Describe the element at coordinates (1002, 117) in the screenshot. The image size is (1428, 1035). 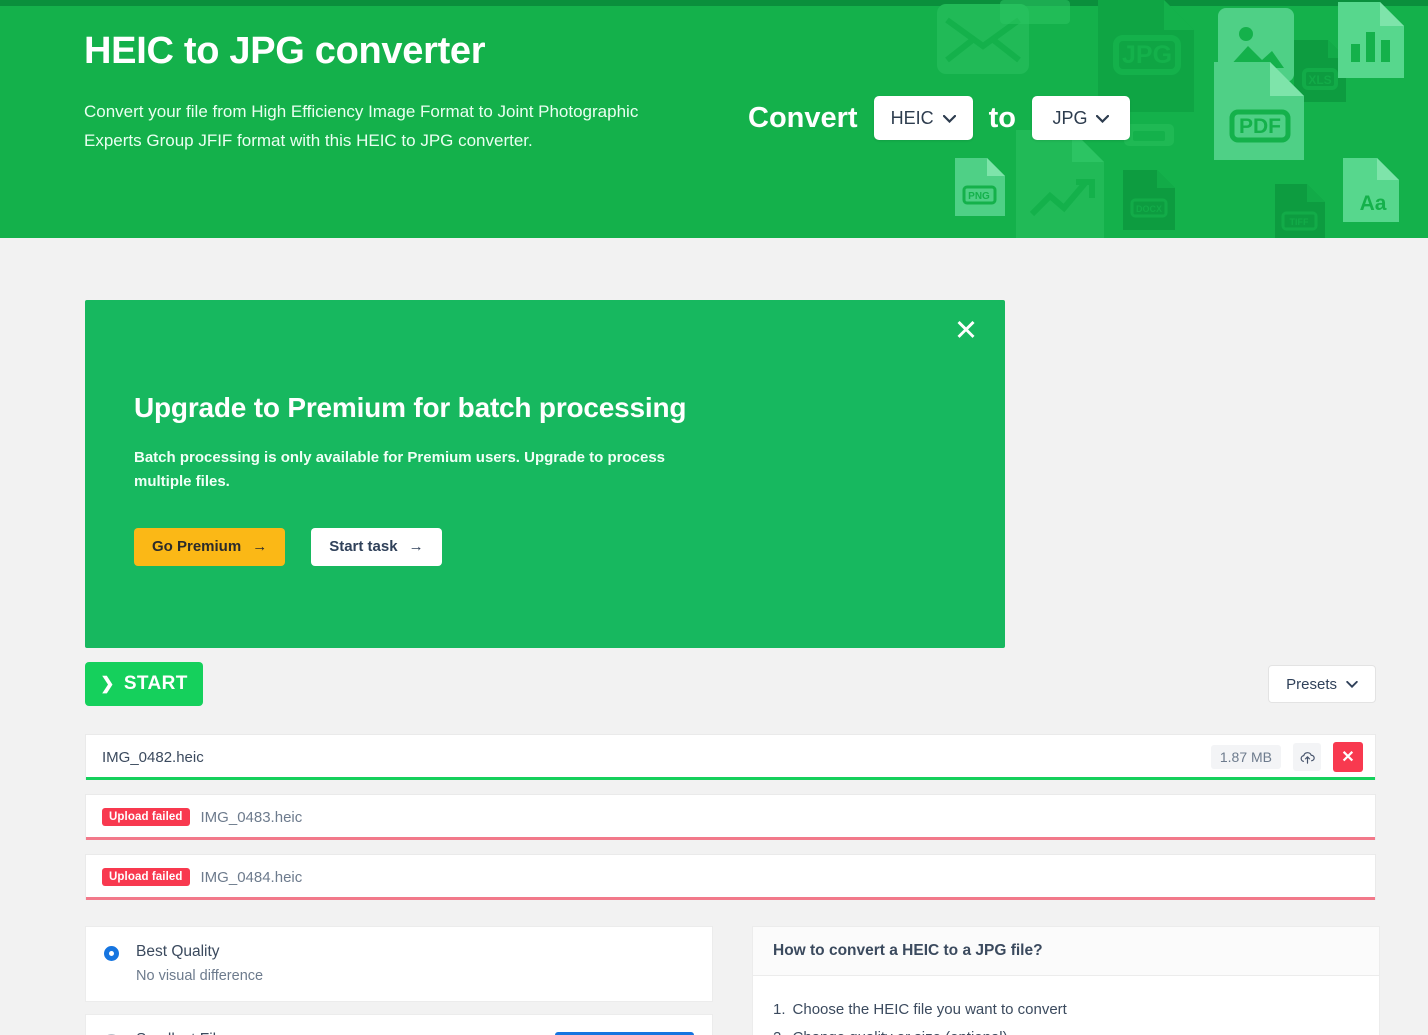
I see `convert-middle-label: to` at that location.